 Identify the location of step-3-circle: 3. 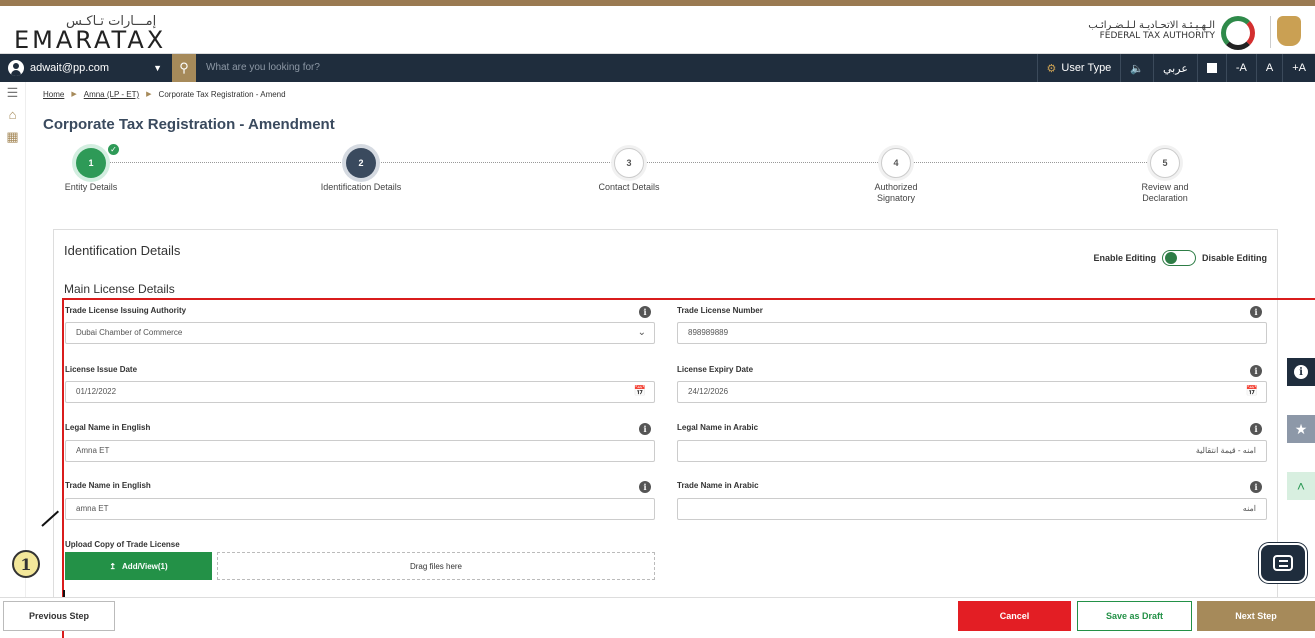
(629, 163).